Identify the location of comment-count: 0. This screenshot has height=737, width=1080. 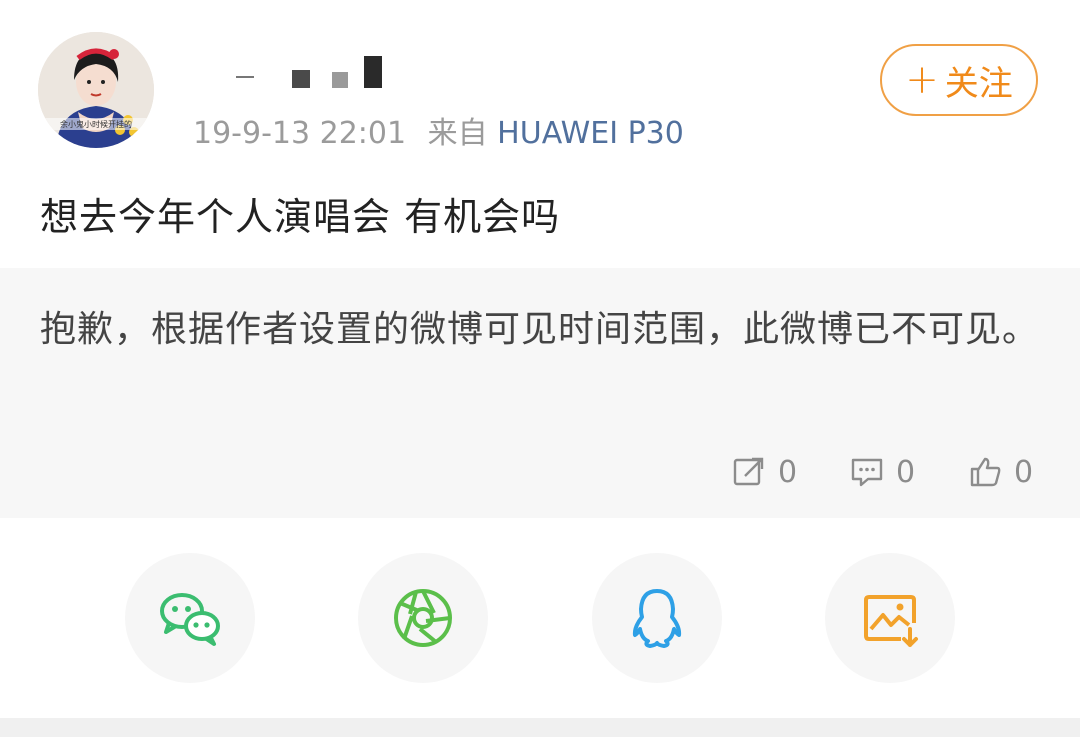
(906, 472).